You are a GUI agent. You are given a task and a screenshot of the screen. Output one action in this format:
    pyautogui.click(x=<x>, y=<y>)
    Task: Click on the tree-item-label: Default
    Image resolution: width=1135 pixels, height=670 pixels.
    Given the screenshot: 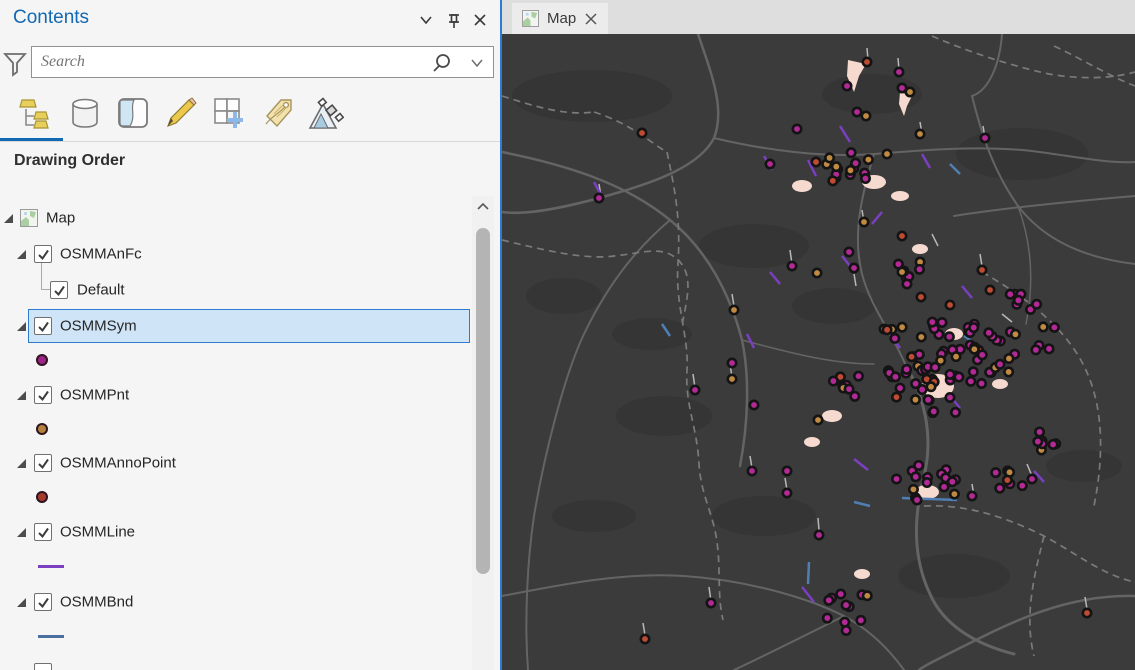 What is the action you would take?
    pyautogui.click(x=101, y=290)
    